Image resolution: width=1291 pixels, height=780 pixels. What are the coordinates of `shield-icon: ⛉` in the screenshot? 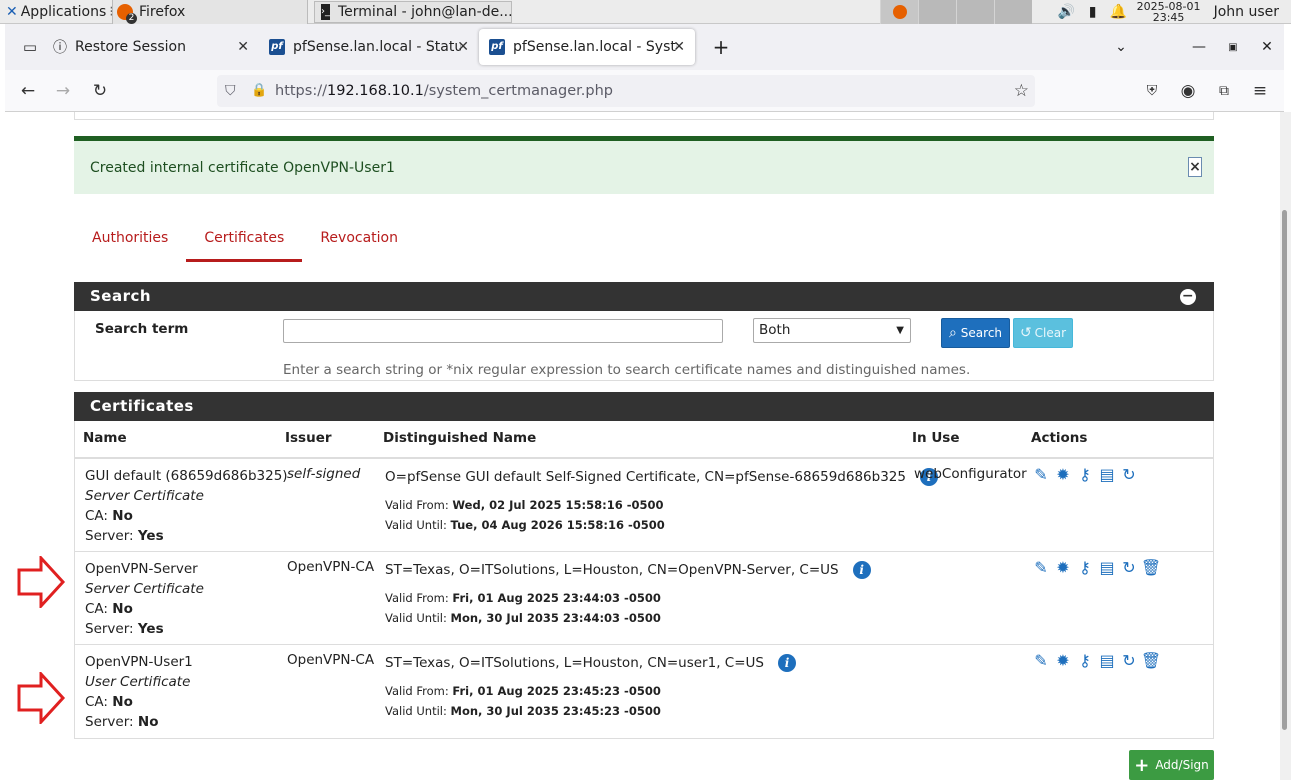 It's located at (230, 90).